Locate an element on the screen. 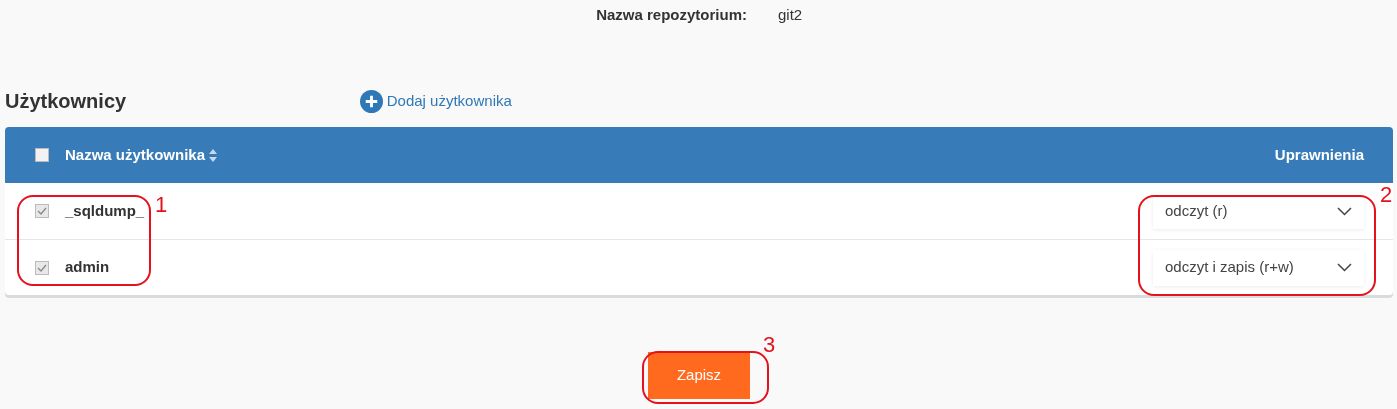  annotation-number: 1 is located at coordinates (161, 205).